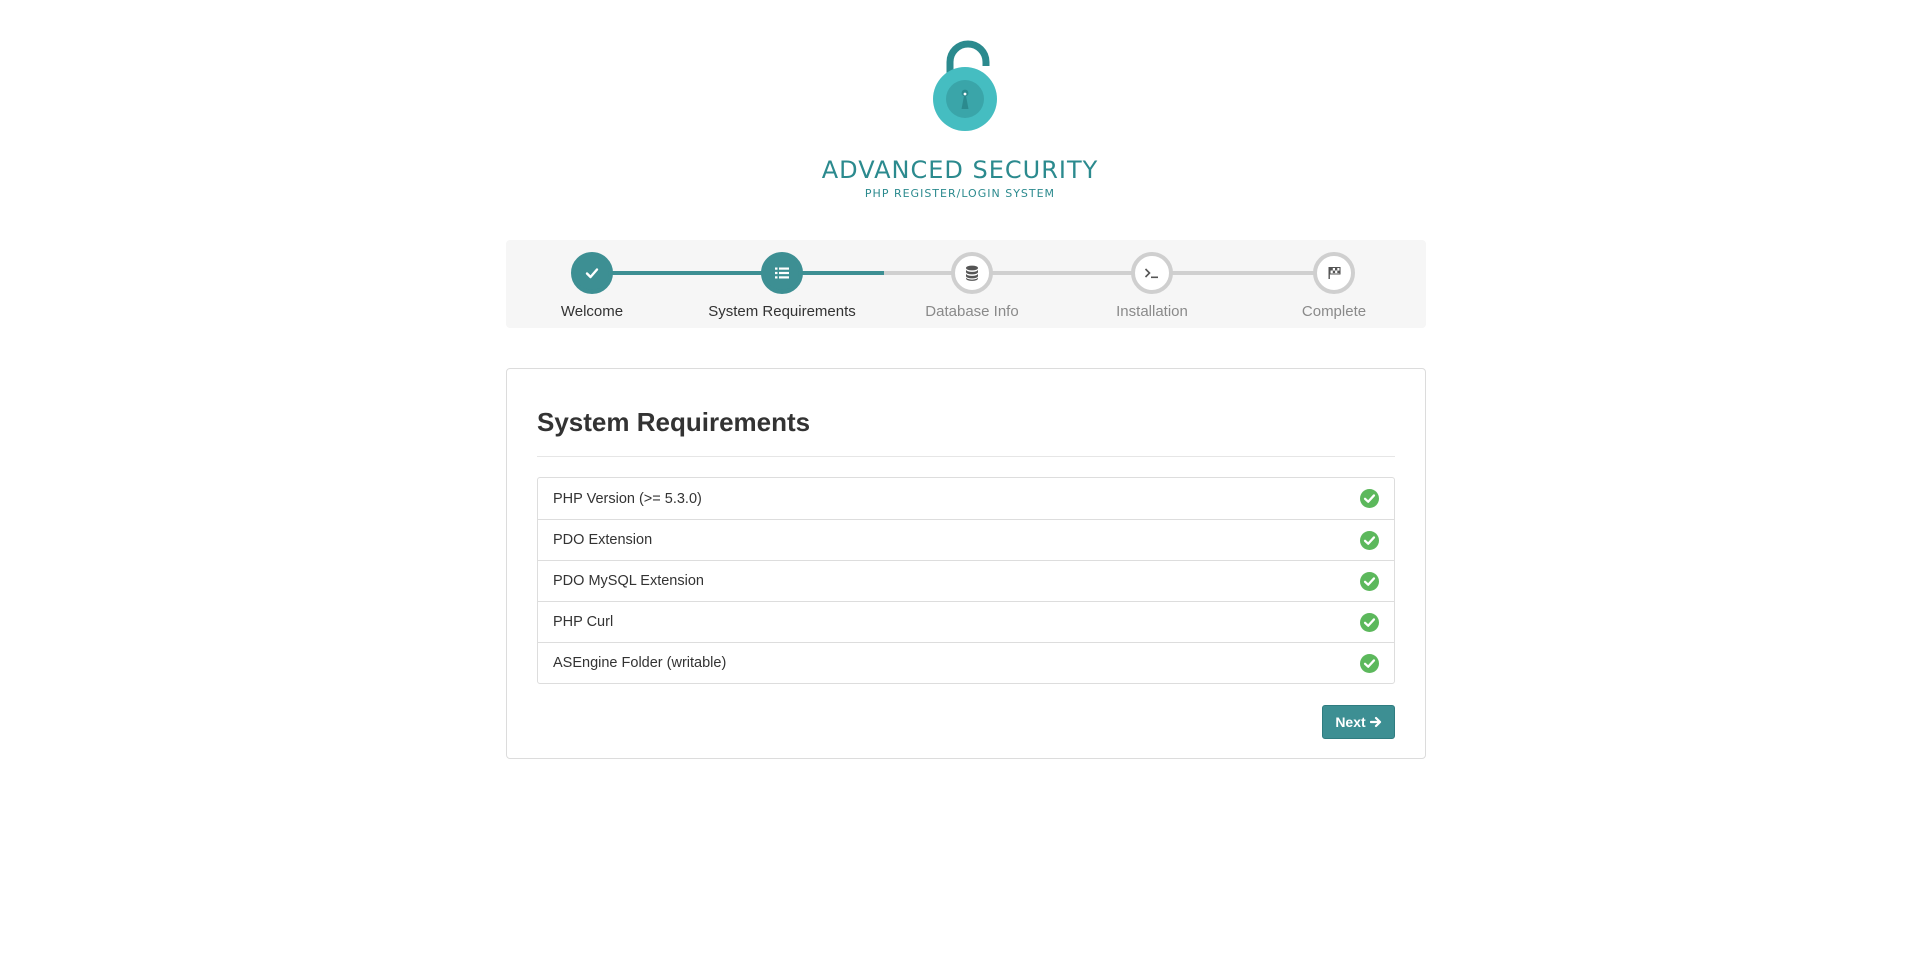 This screenshot has width=1920, height=960. I want to click on step-welcome: Welcome, so click(592, 286).